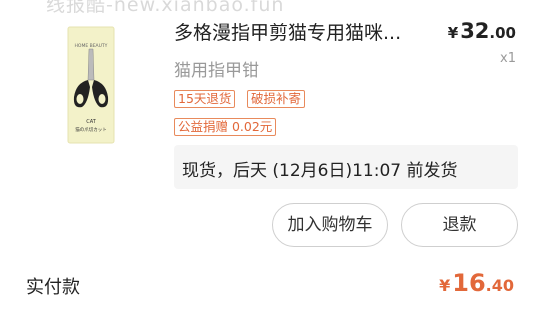 This screenshot has height=314, width=540. Describe the element at coordinates (91, 129) in the screenshot. I see `image-caption-text: 猫の爪切カット` at that location.